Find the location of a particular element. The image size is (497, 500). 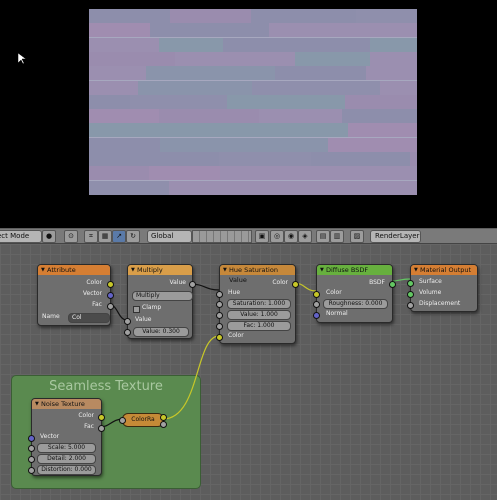

pivot-icon: ⊙ is located at coordinates (71, 236).